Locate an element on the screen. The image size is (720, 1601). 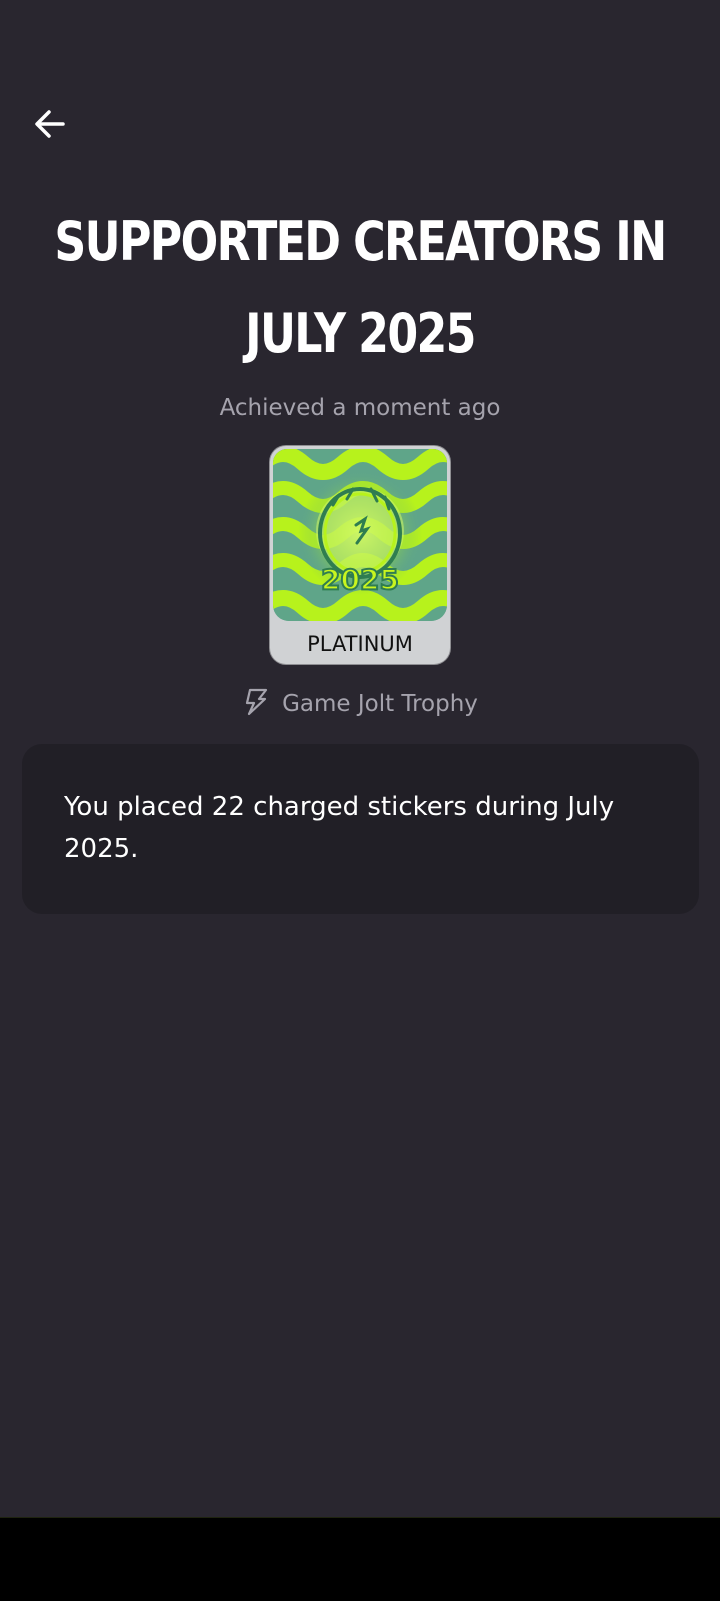
trophy-title: SUPPORTED CREATORS IN JULY 2025 is located at coordinates (360, 288).